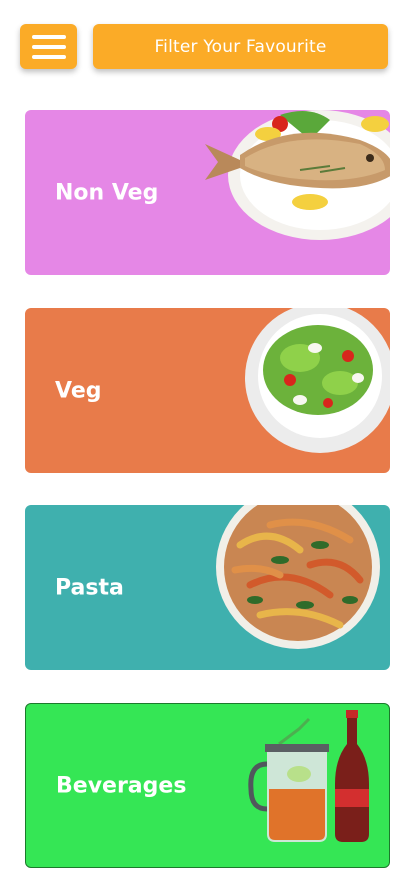 The width and height of the screenshot is (414, 896). I want to click on drinks-image, so click(308, 776).